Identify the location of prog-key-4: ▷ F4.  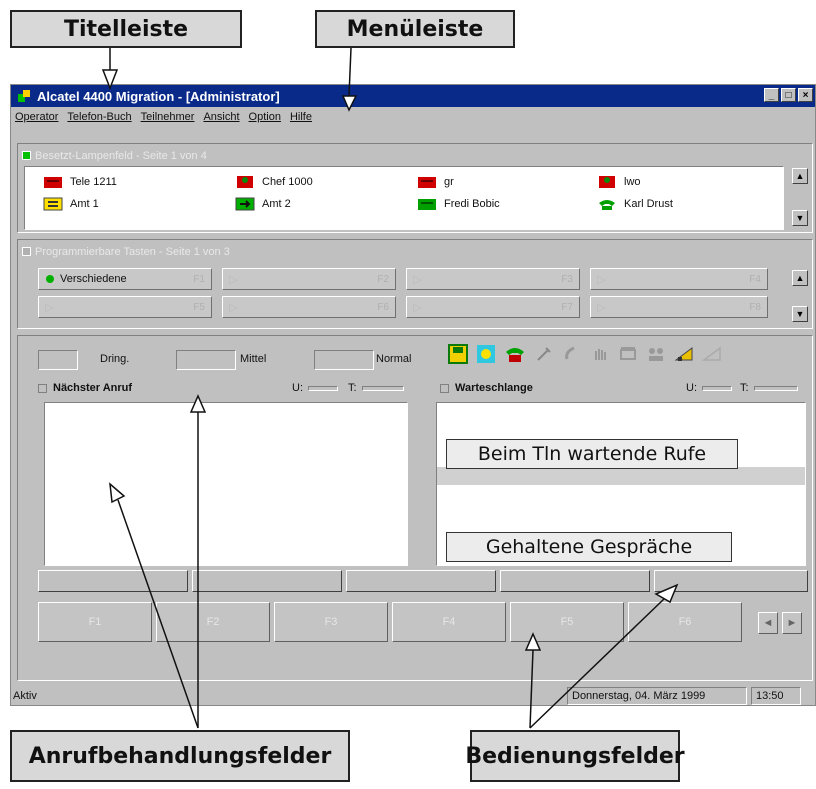
(679, 279).